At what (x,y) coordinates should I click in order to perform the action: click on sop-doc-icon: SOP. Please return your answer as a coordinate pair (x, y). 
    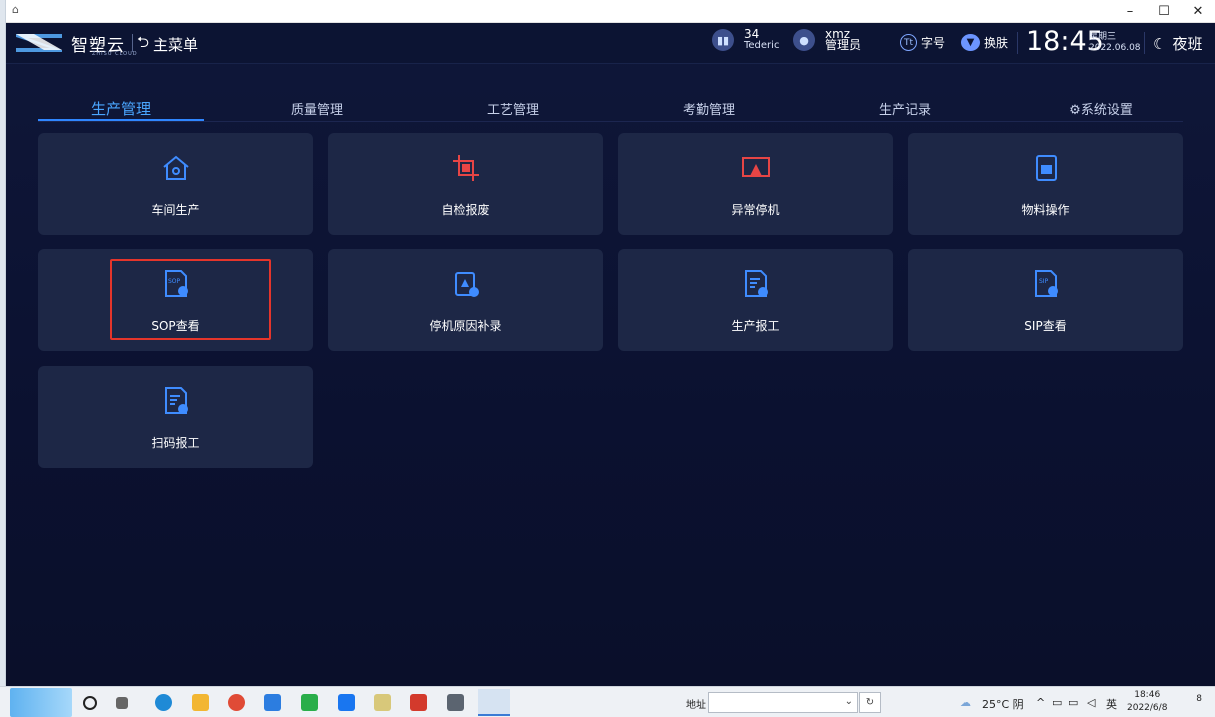
    Looking at the image, I should click on (176, 283).